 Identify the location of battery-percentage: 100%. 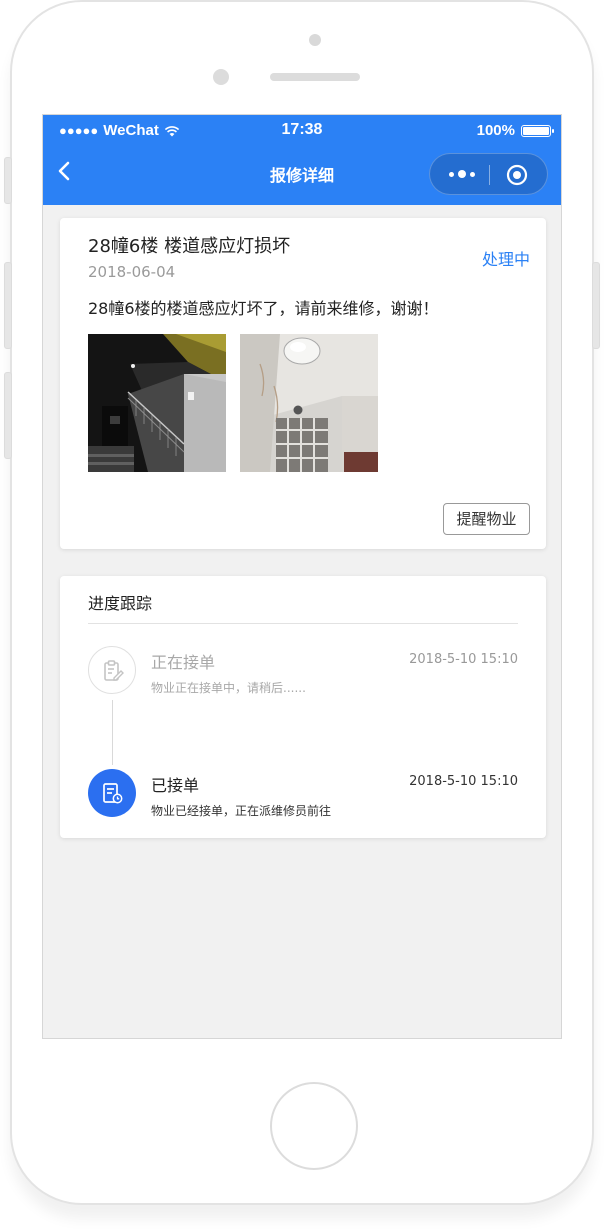
(495, 130).